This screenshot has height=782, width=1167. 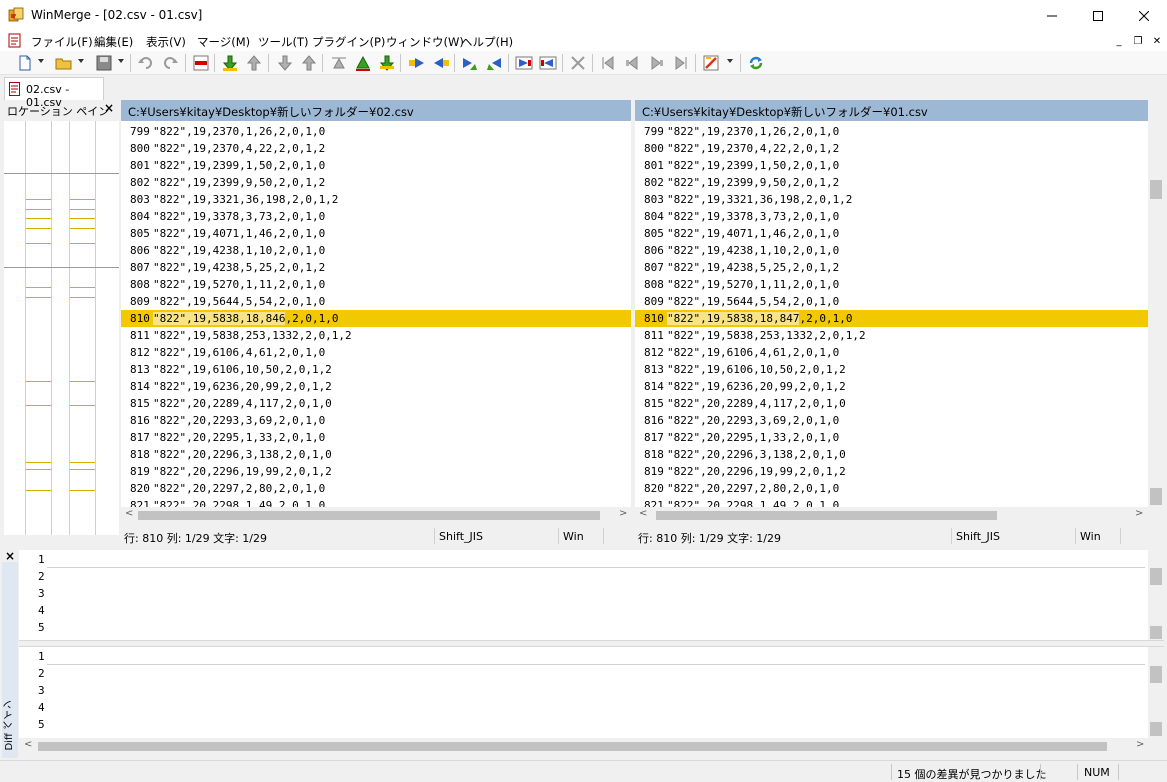 What do you see at coordinates (348, 42) in the screenshot?
I see `menu-plugins: プラグイン(P)` at bounding box center [348, 42].